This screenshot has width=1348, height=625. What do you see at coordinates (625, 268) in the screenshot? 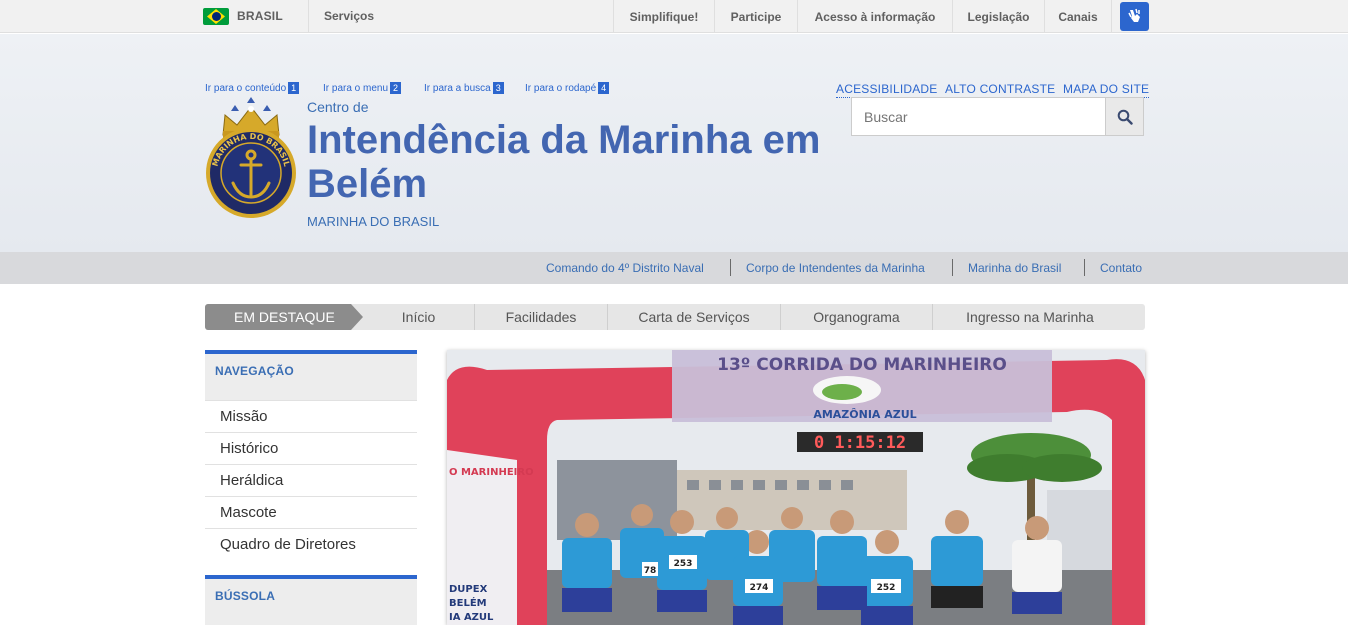
I see `service-link-comando: Comando do 4º Distrito Naval` at bounding box center [625, 268].